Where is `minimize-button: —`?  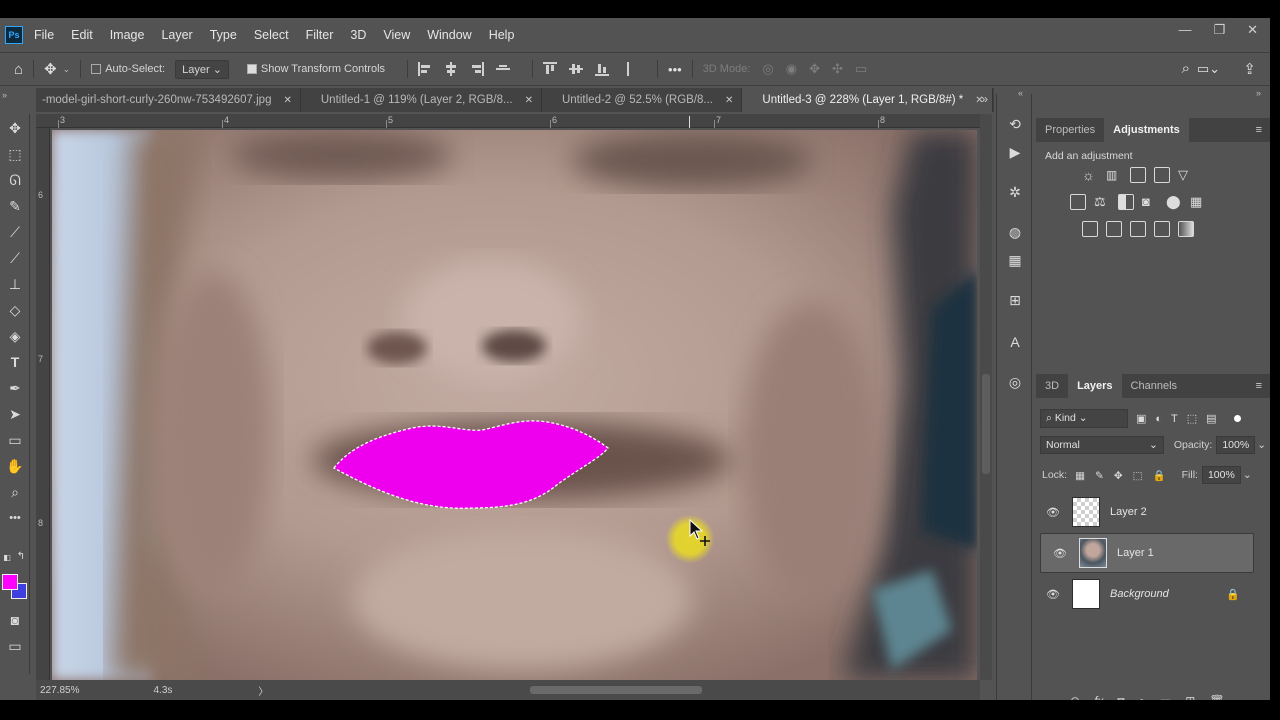
minimize-button: — is located at coordinates (1184, 30).